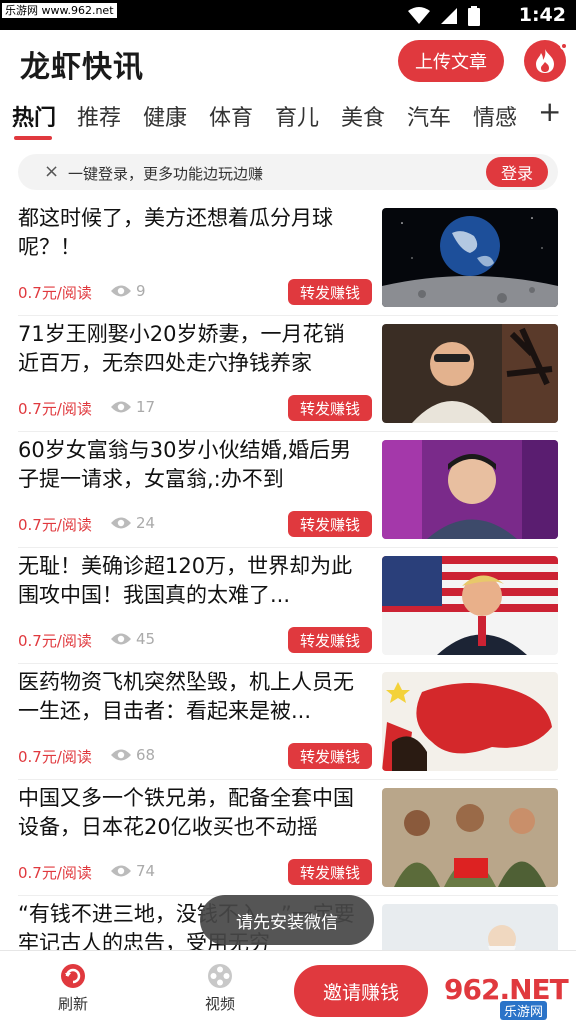 The width and height of the screenshot is (576, 1024). Describe the element at coordinates (146, 523) in the screenshot. I see `view-count: 24` at that location.